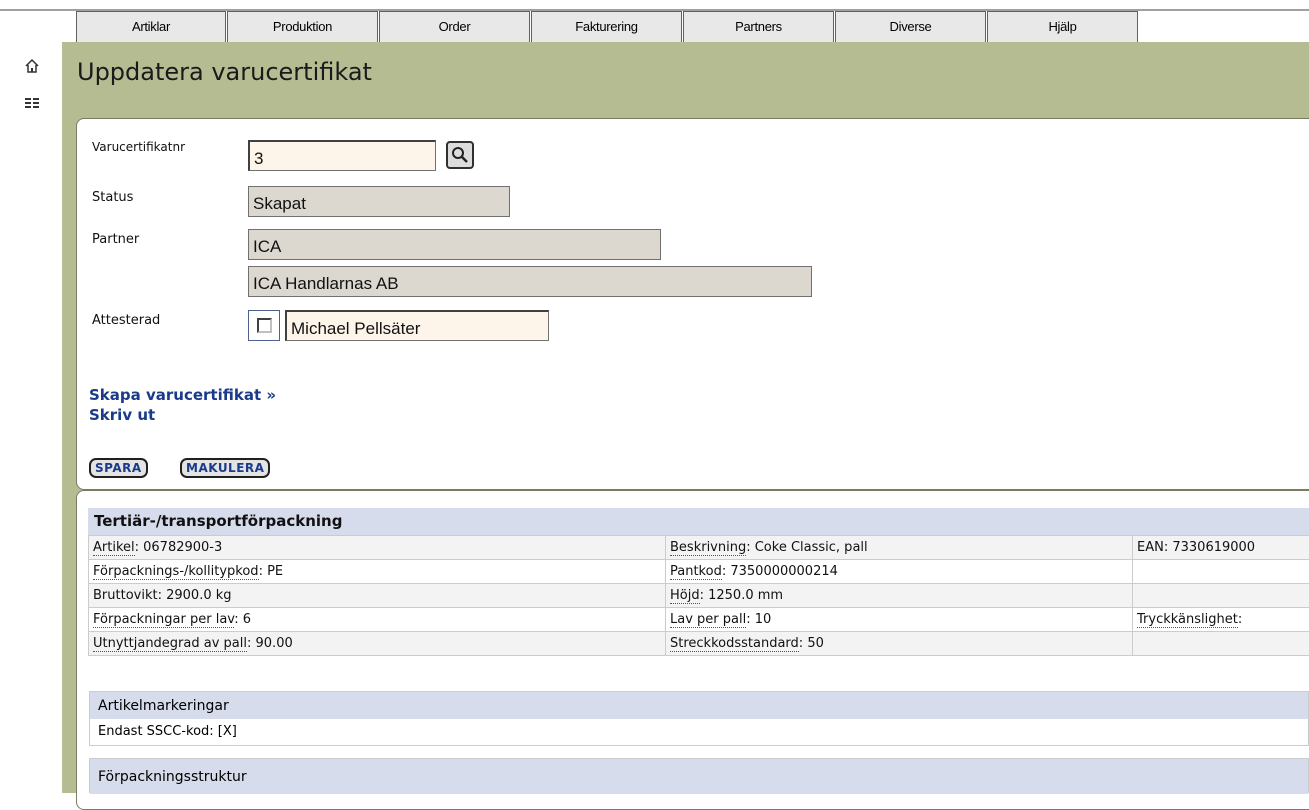 This screenshot has height=810, width=1309. I want to click on section-header: Tertiär-/transportförpackning, so click(698, 521).